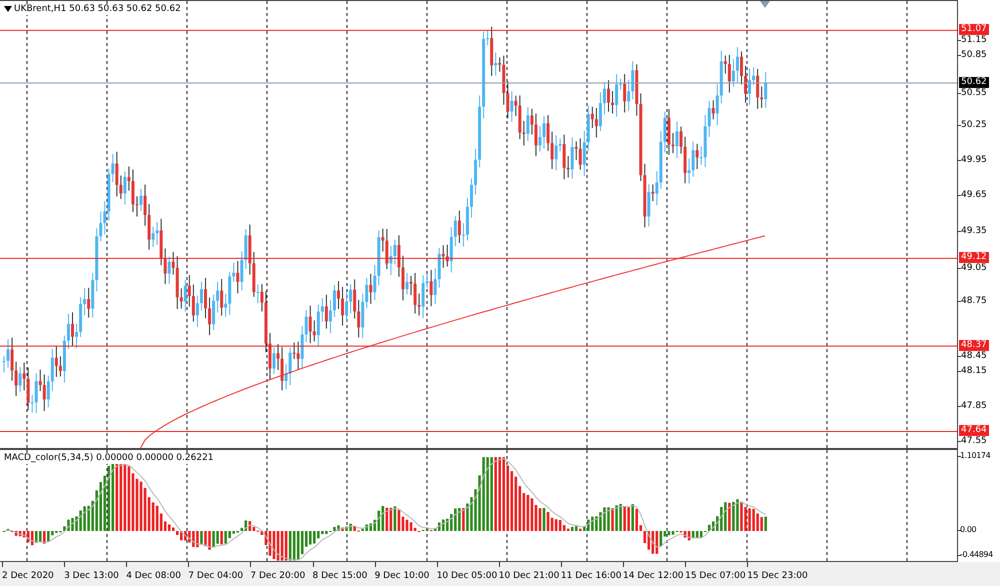 The height and width of the screenshot is (586, 1000). Describe the element at coordinates (976, 555) in the screenshot. I see `indicator-tick-label: -0.44894` at that location.